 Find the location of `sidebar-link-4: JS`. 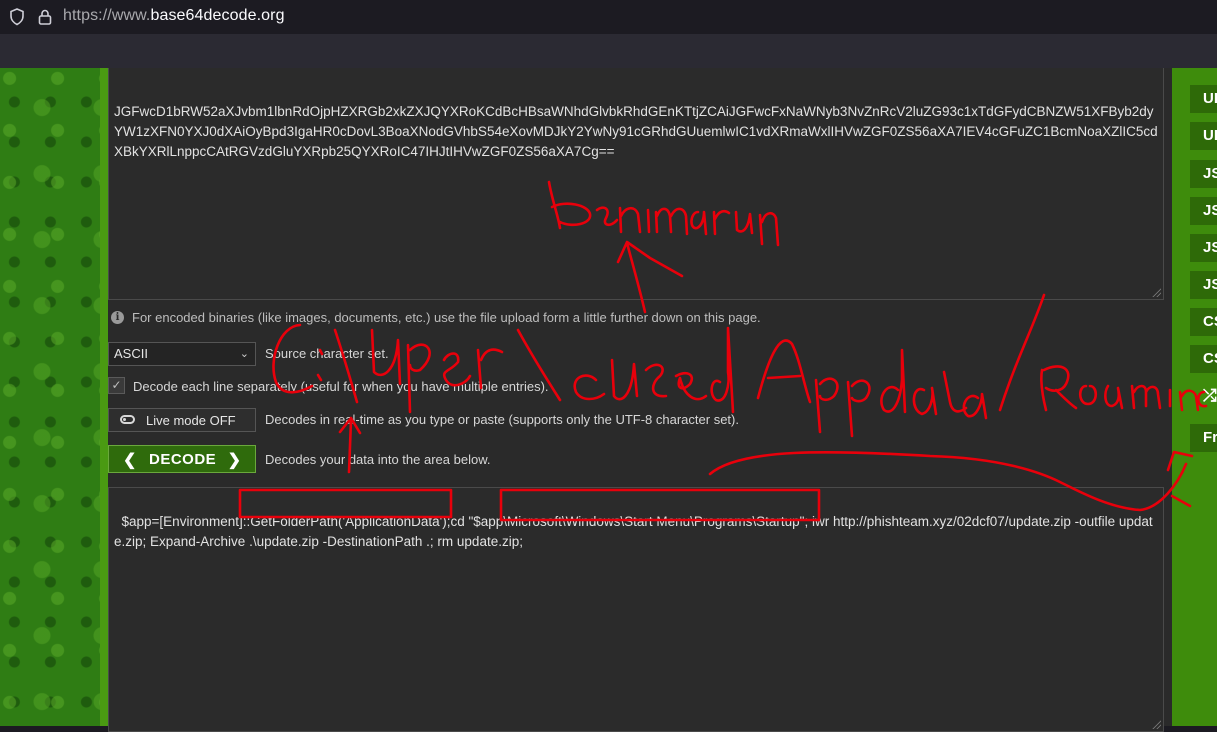

sidebar-link-4: JS is located at coordinates (1203, 211).